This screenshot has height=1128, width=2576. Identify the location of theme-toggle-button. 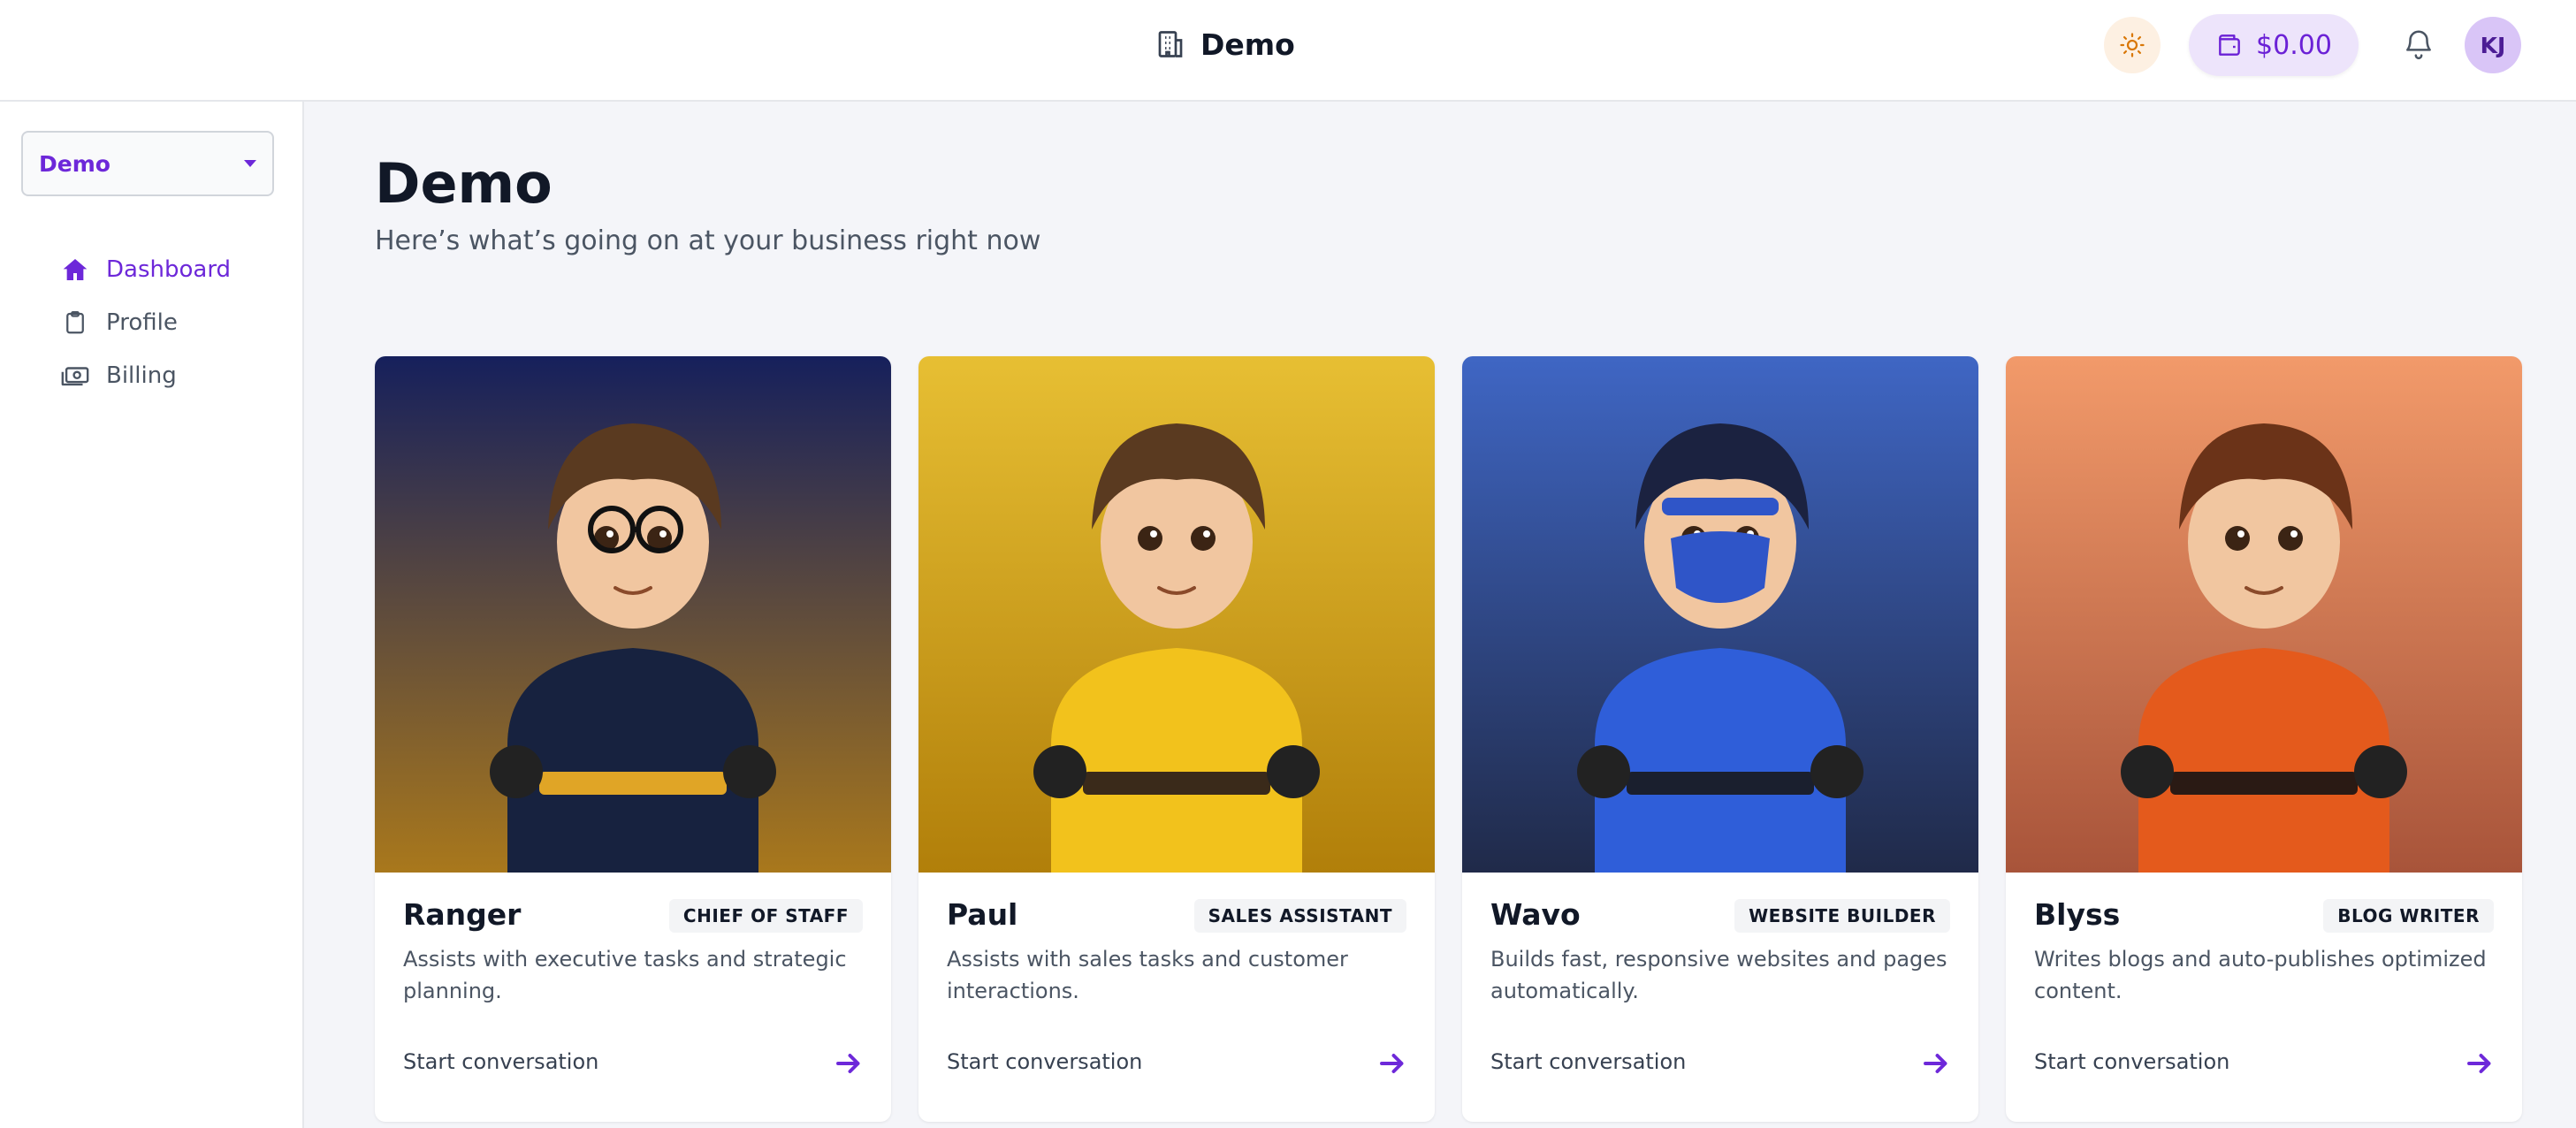
(2132, 45).